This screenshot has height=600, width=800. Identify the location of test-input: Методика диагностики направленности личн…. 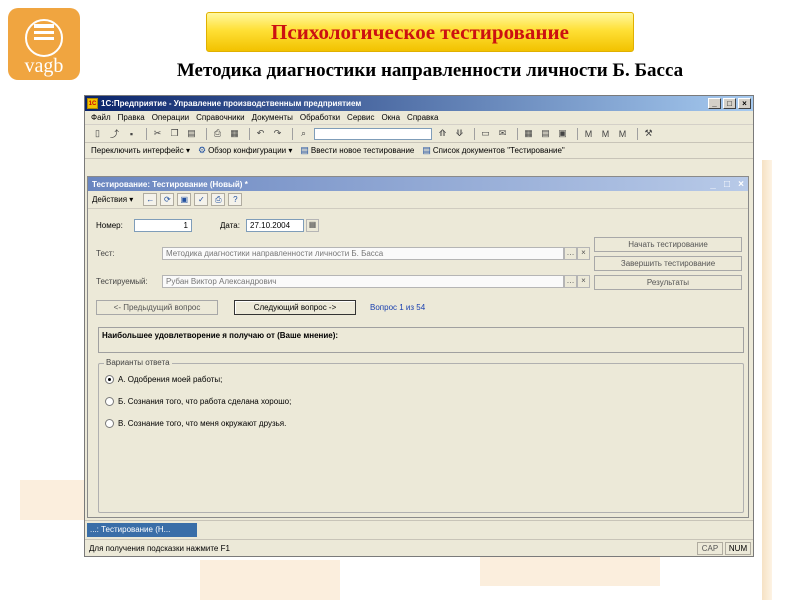
(363, 253).